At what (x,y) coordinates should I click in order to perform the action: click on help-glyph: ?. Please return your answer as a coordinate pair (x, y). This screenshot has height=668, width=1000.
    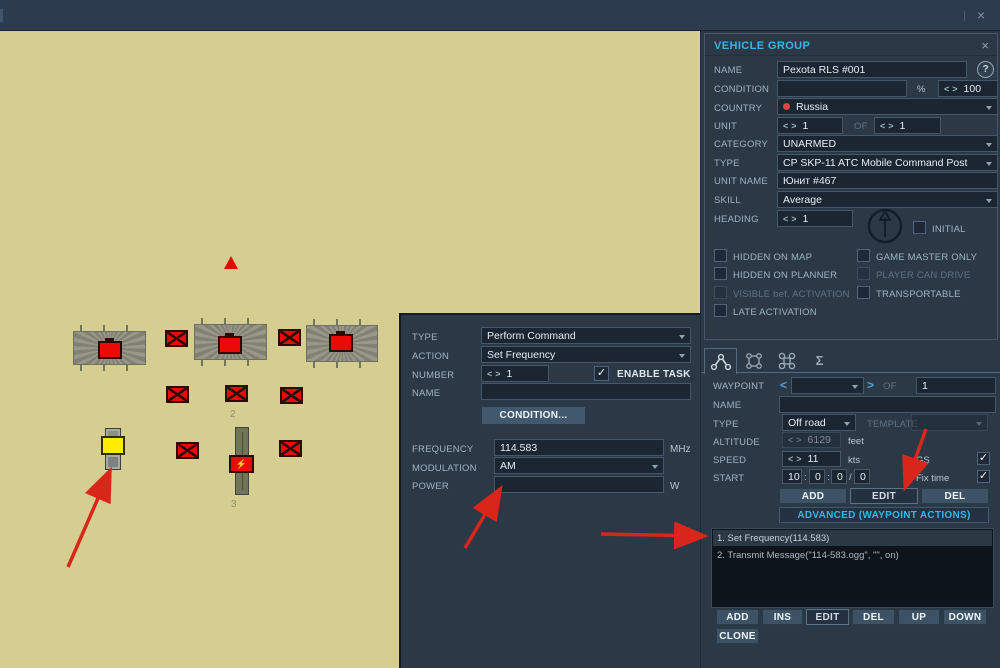
    Looking at the image, I should click on (985, 69).